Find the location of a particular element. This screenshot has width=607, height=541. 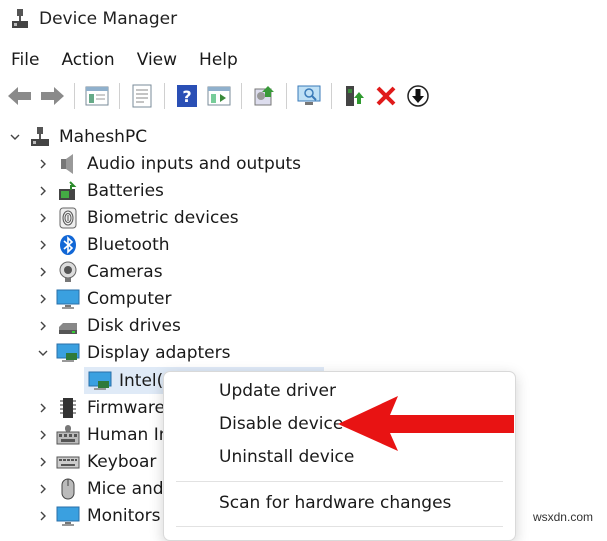

computer-network-icon is located at coordinates (40, 137).